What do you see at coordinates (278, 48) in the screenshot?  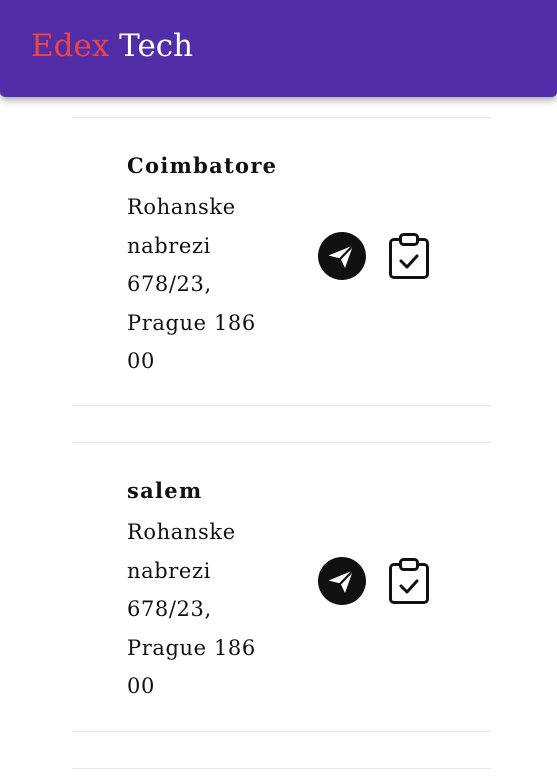 I see `app-header: Edex Tech` at bounding box center [278, 48].